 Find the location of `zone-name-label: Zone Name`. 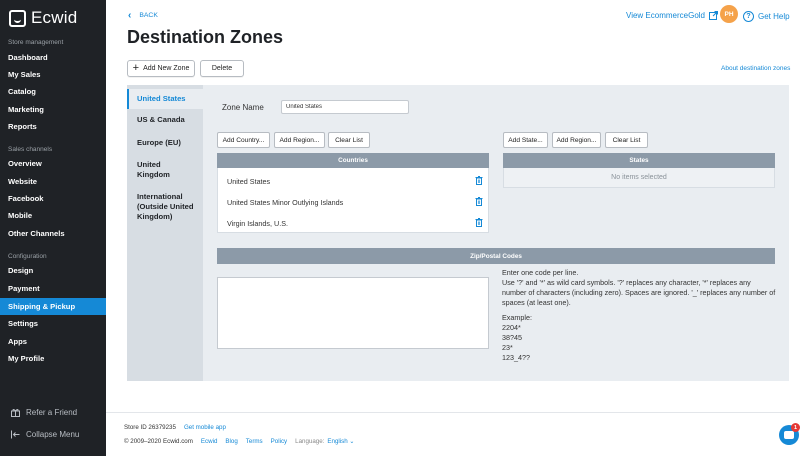

zone-name-label: Zone Name is located at coordinates (243, 107).